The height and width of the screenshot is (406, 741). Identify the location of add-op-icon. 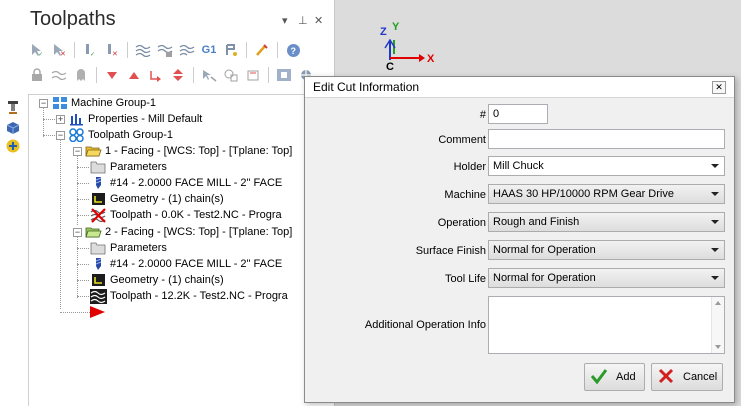
(13, 146).